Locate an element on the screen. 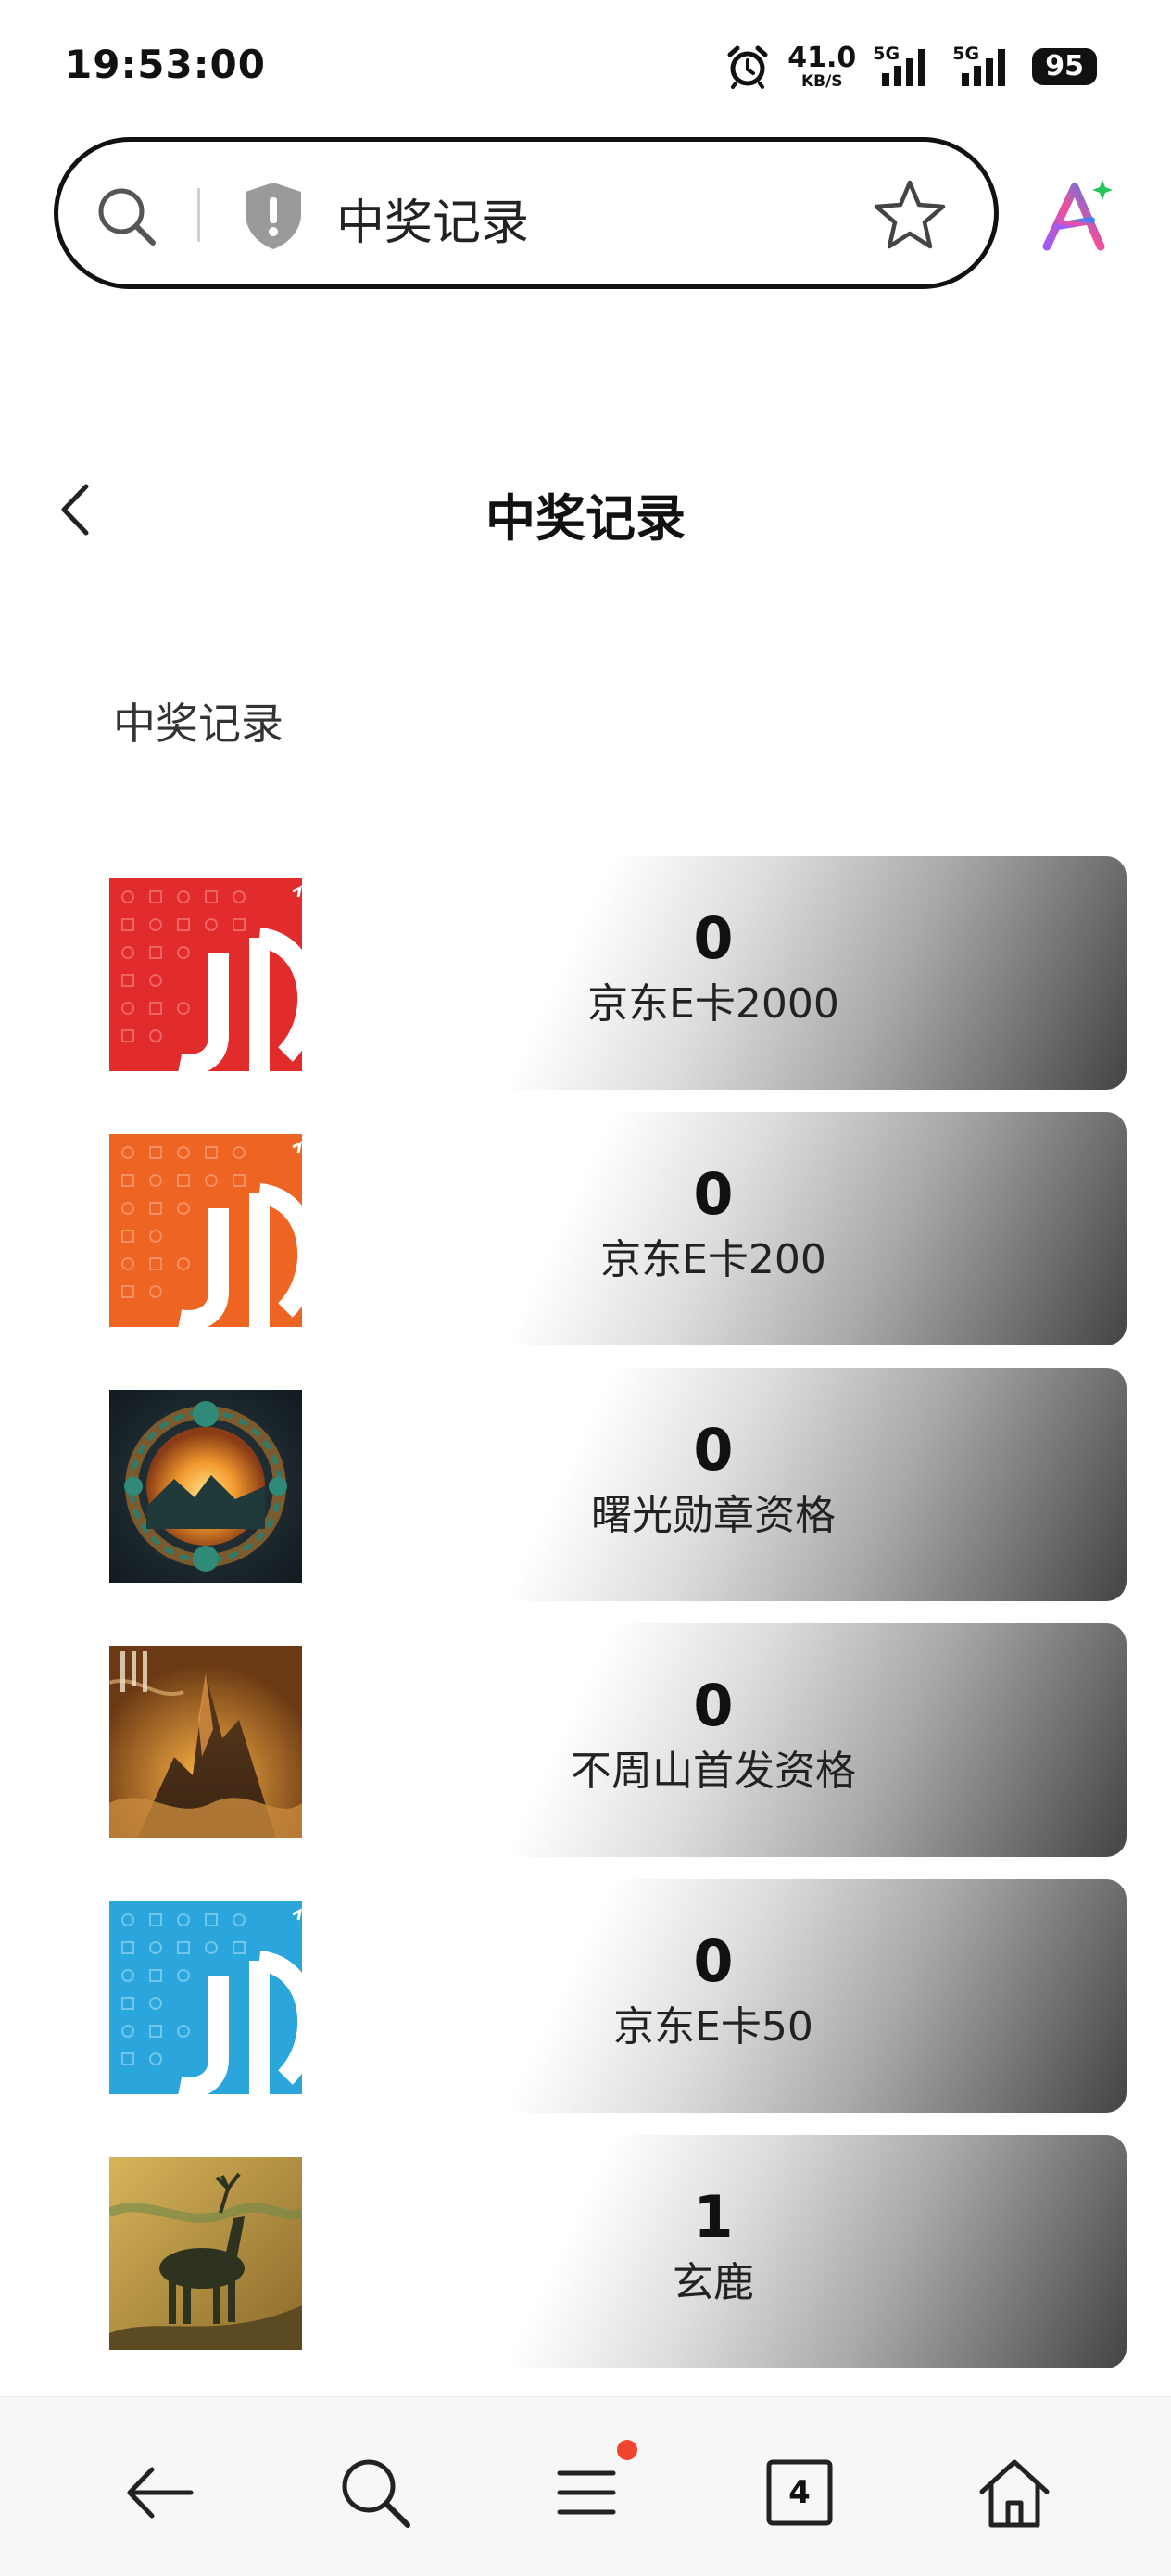  ai-assistant-icon is located at coordinates (1078, 215).